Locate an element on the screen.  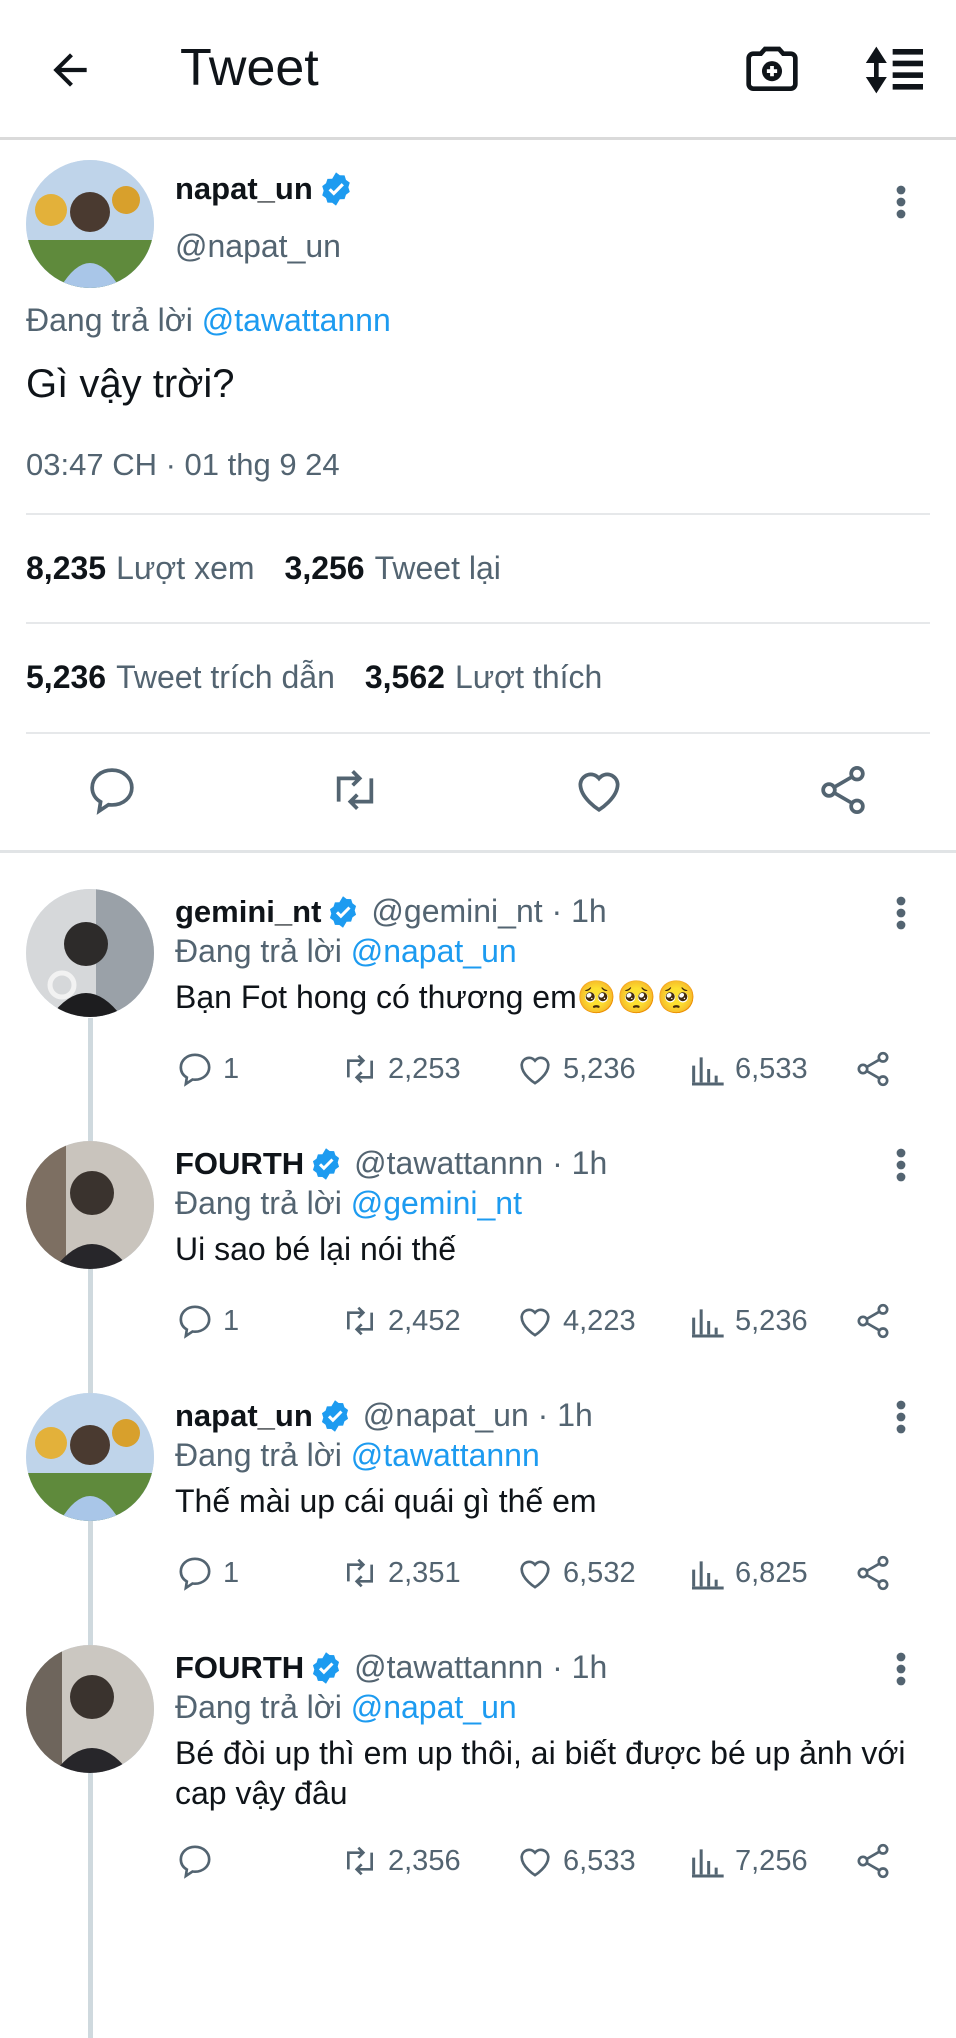
quotes-stat: 5,236 Tweet trích dẫn is located at coordinates (180, 677).